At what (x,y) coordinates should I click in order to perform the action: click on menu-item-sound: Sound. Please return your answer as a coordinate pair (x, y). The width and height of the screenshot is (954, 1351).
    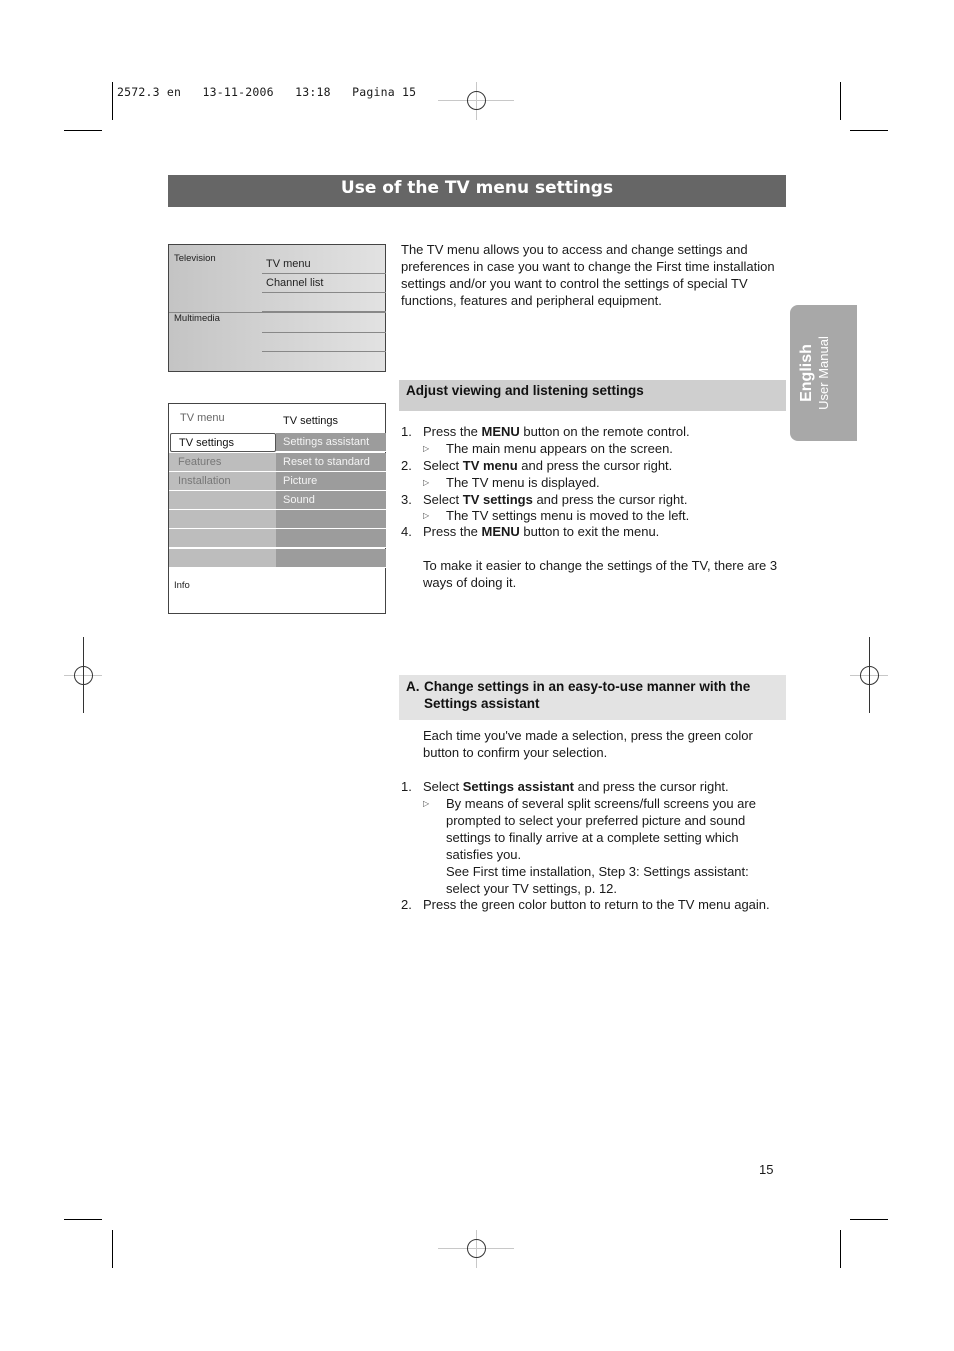
    Looking at the image, I should click on (331, 500).